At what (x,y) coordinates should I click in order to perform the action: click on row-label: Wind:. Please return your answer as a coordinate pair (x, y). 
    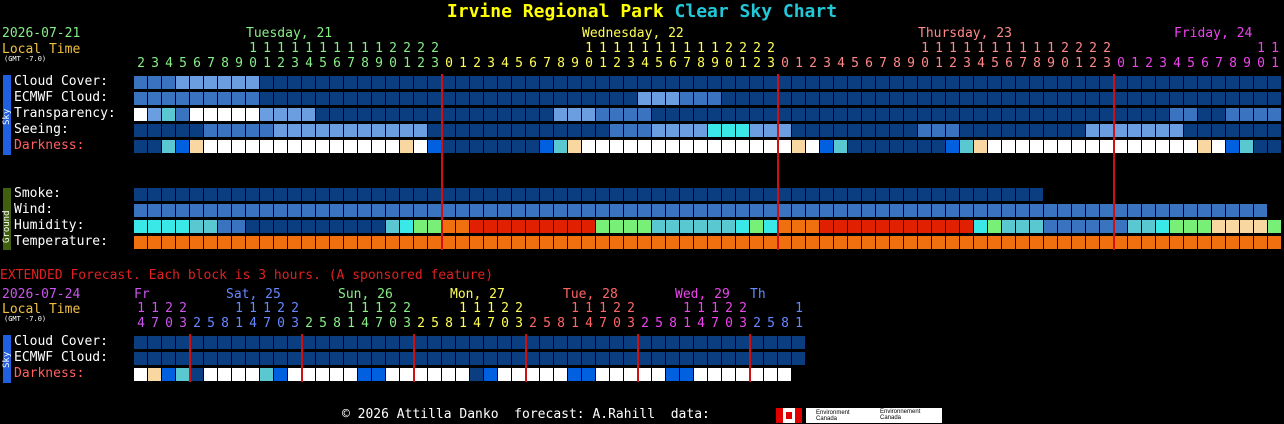
    Looking at the image, I should click on (34, 209).